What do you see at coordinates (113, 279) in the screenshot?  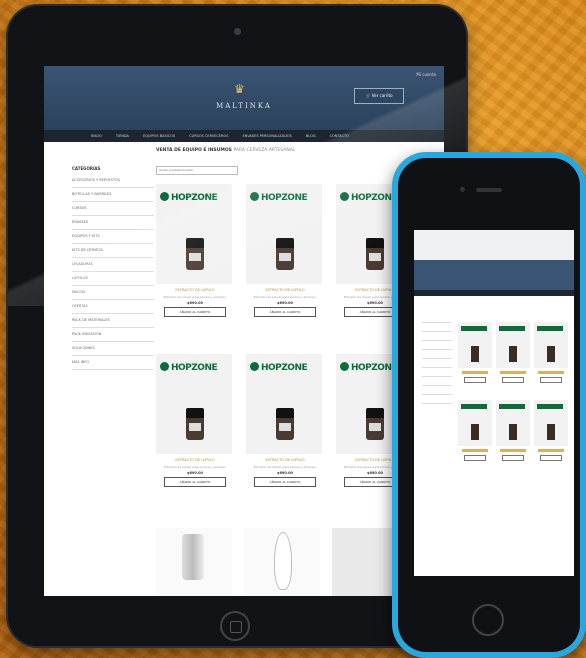 I see `sidebar-item: LUPULOS` at bounding box center [113, 279].